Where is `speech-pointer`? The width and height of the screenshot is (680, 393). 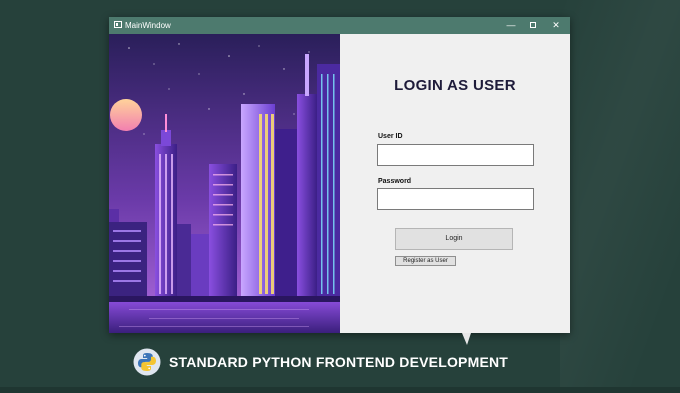 speech-pointer is located at coordinates (466, 339).